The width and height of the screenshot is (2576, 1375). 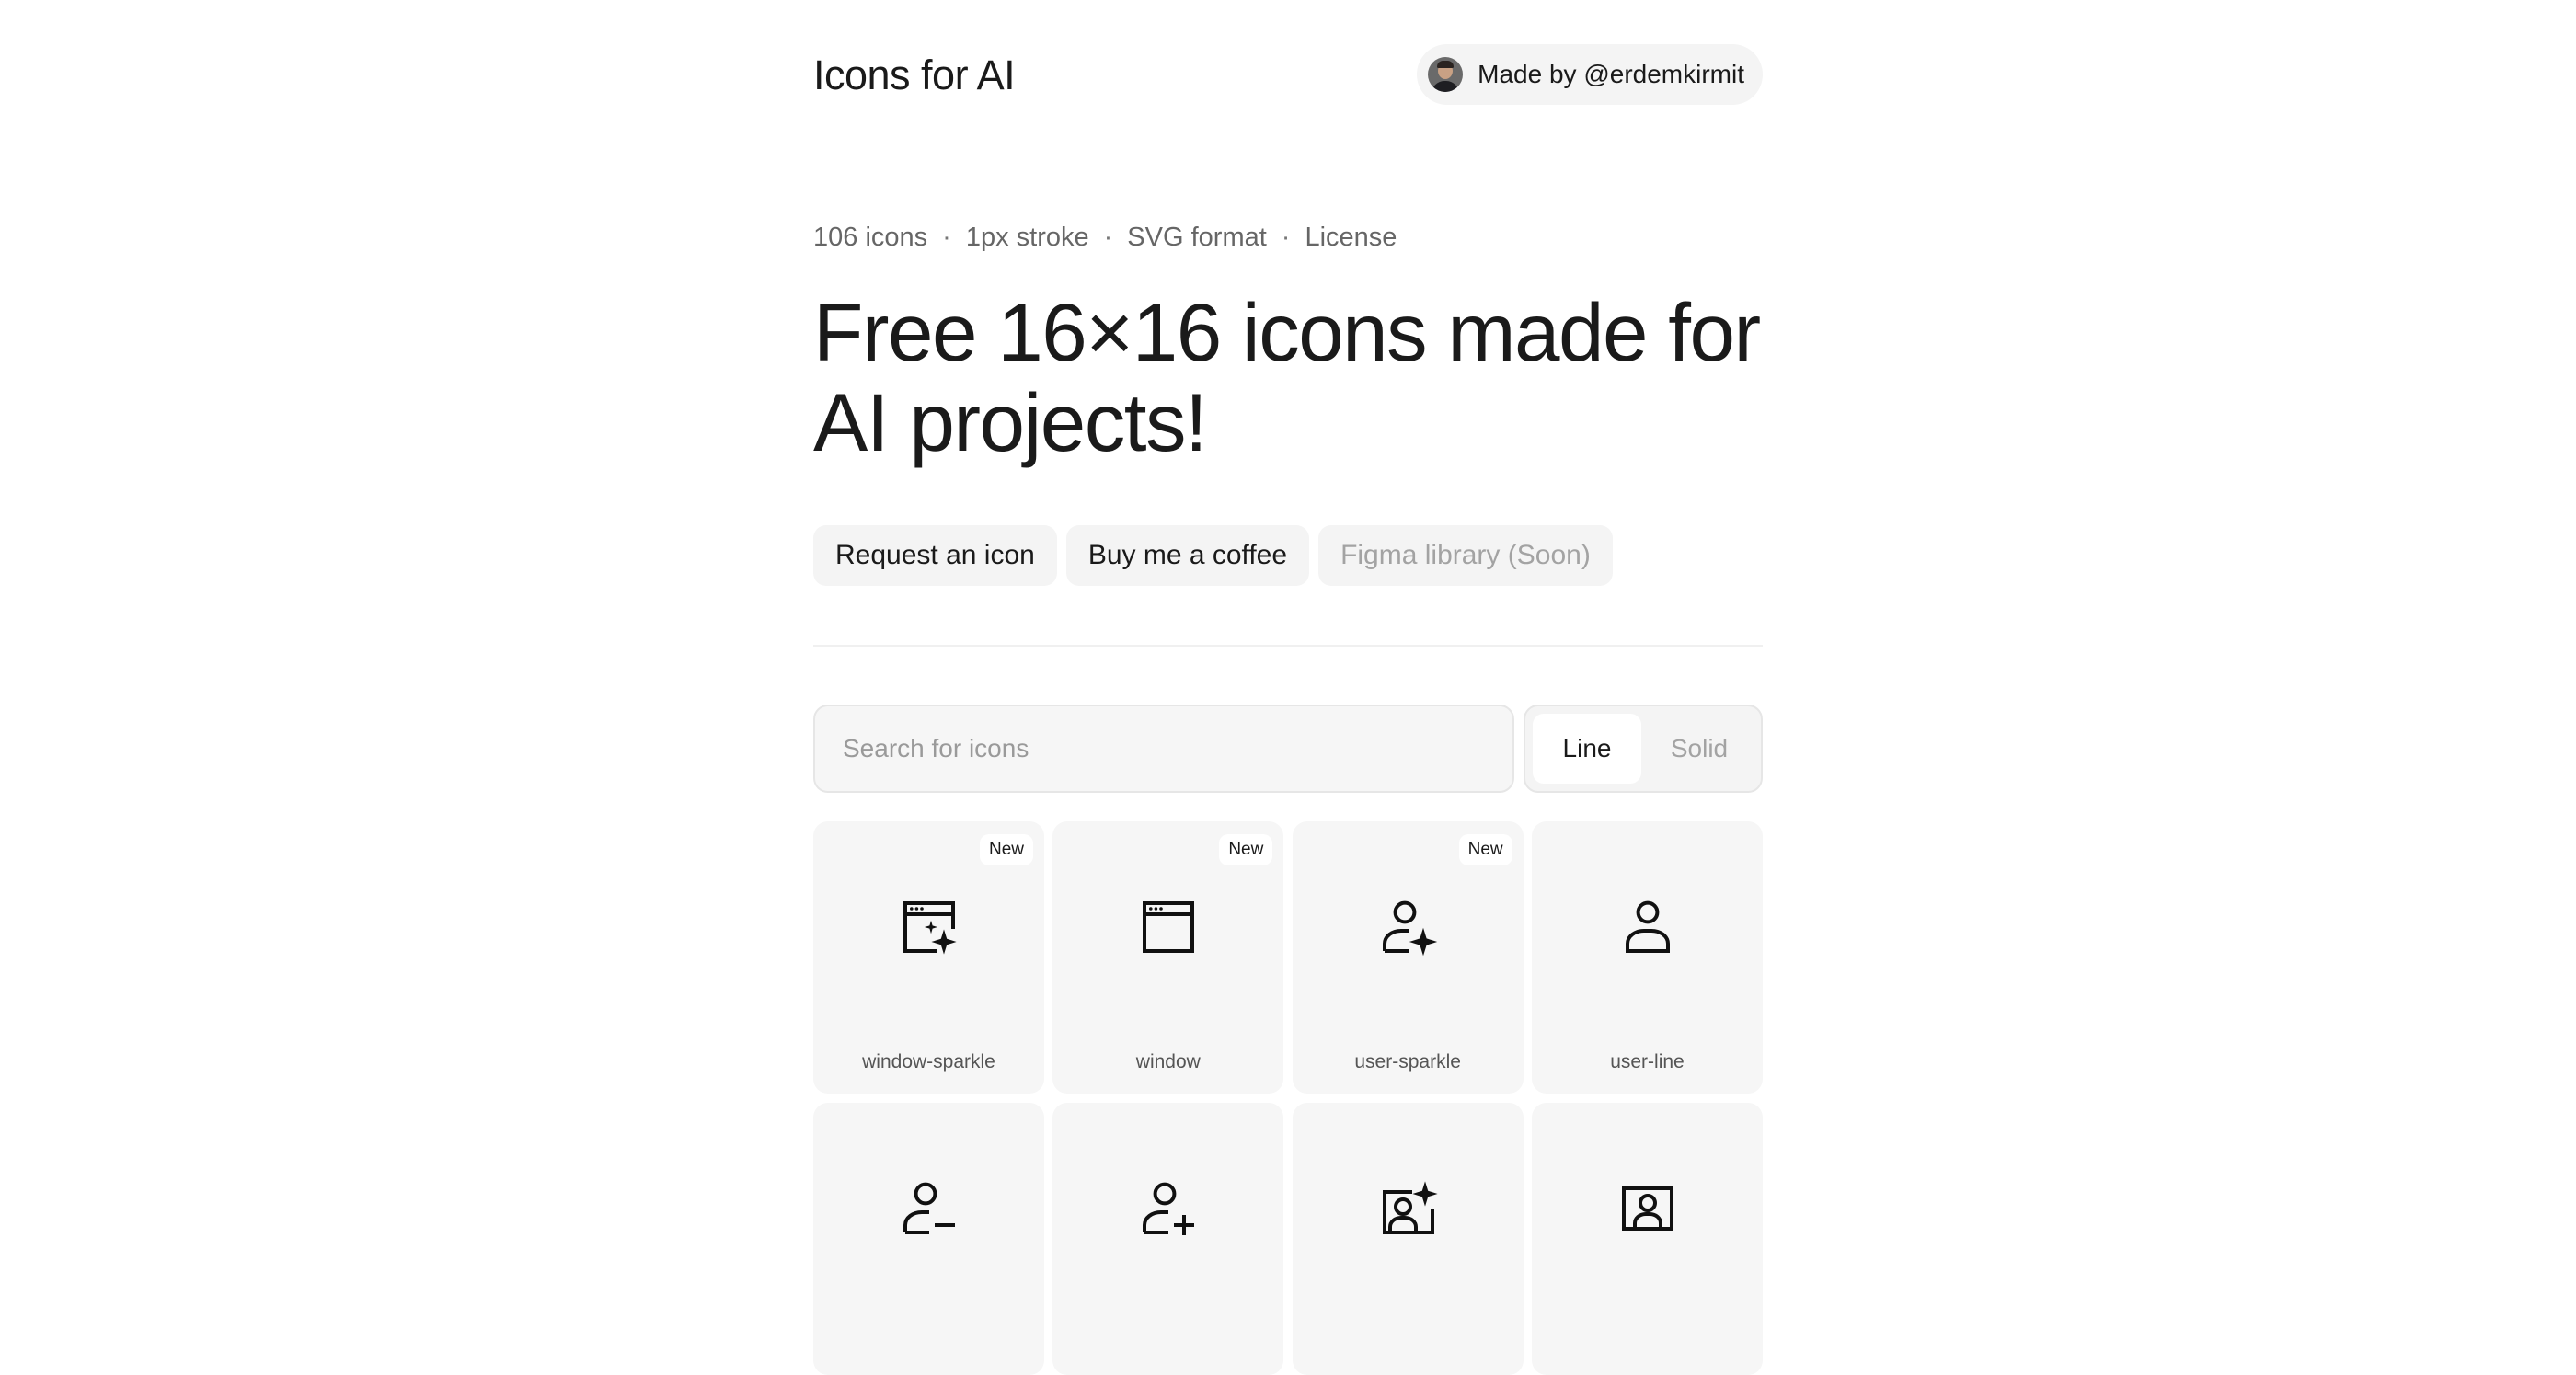 I want to click on figma-library-button: Figma library (Soon), so click(x=1465, y=555).